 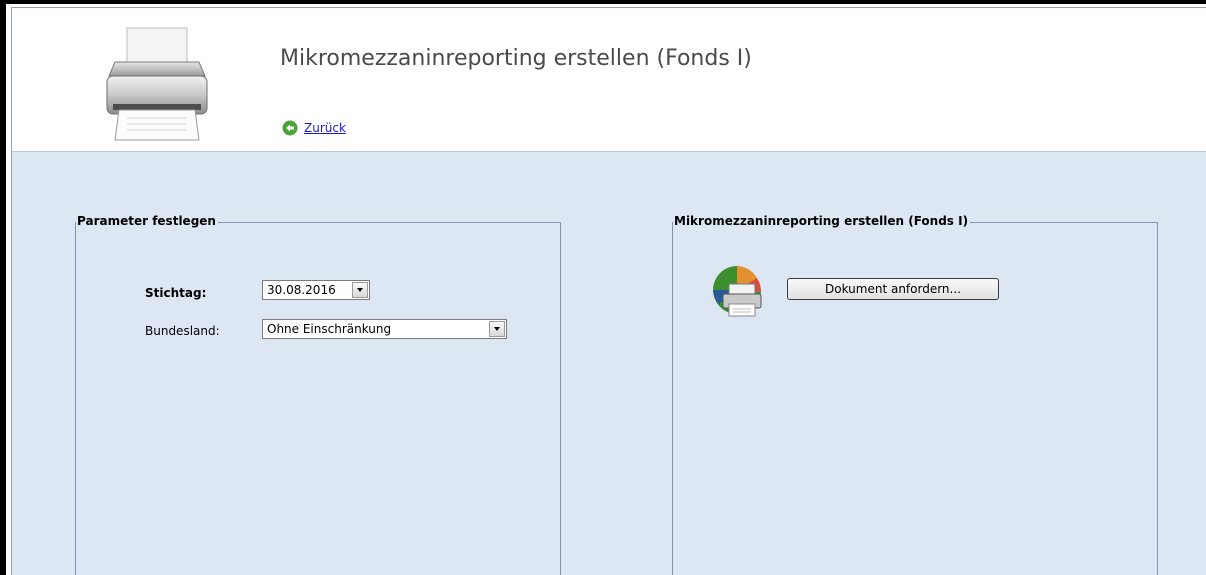 I want to click on bundesland-value: Ohne Einschränkung, so click(x=329, y=329).